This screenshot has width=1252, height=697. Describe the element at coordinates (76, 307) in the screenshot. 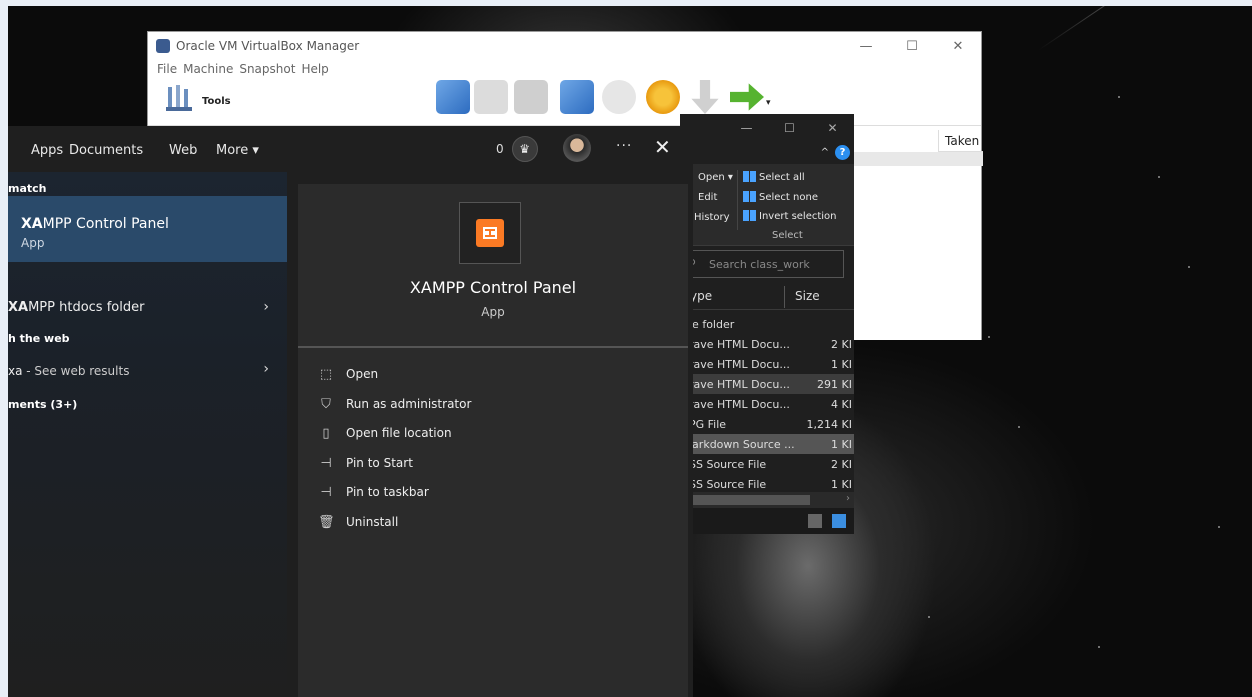

I see `htdocs-label: XAMPP htdocs folder` at that location.